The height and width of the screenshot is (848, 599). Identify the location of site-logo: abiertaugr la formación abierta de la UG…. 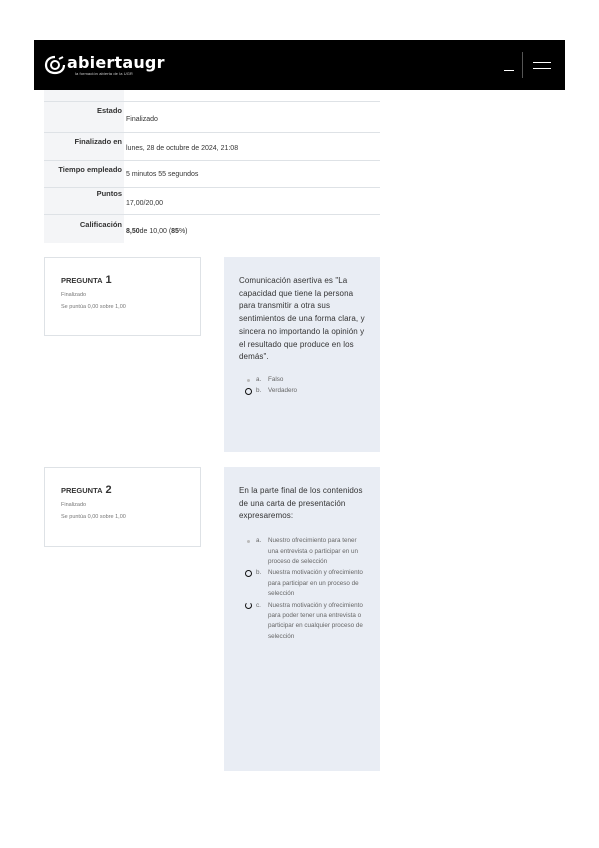
(104, 64).